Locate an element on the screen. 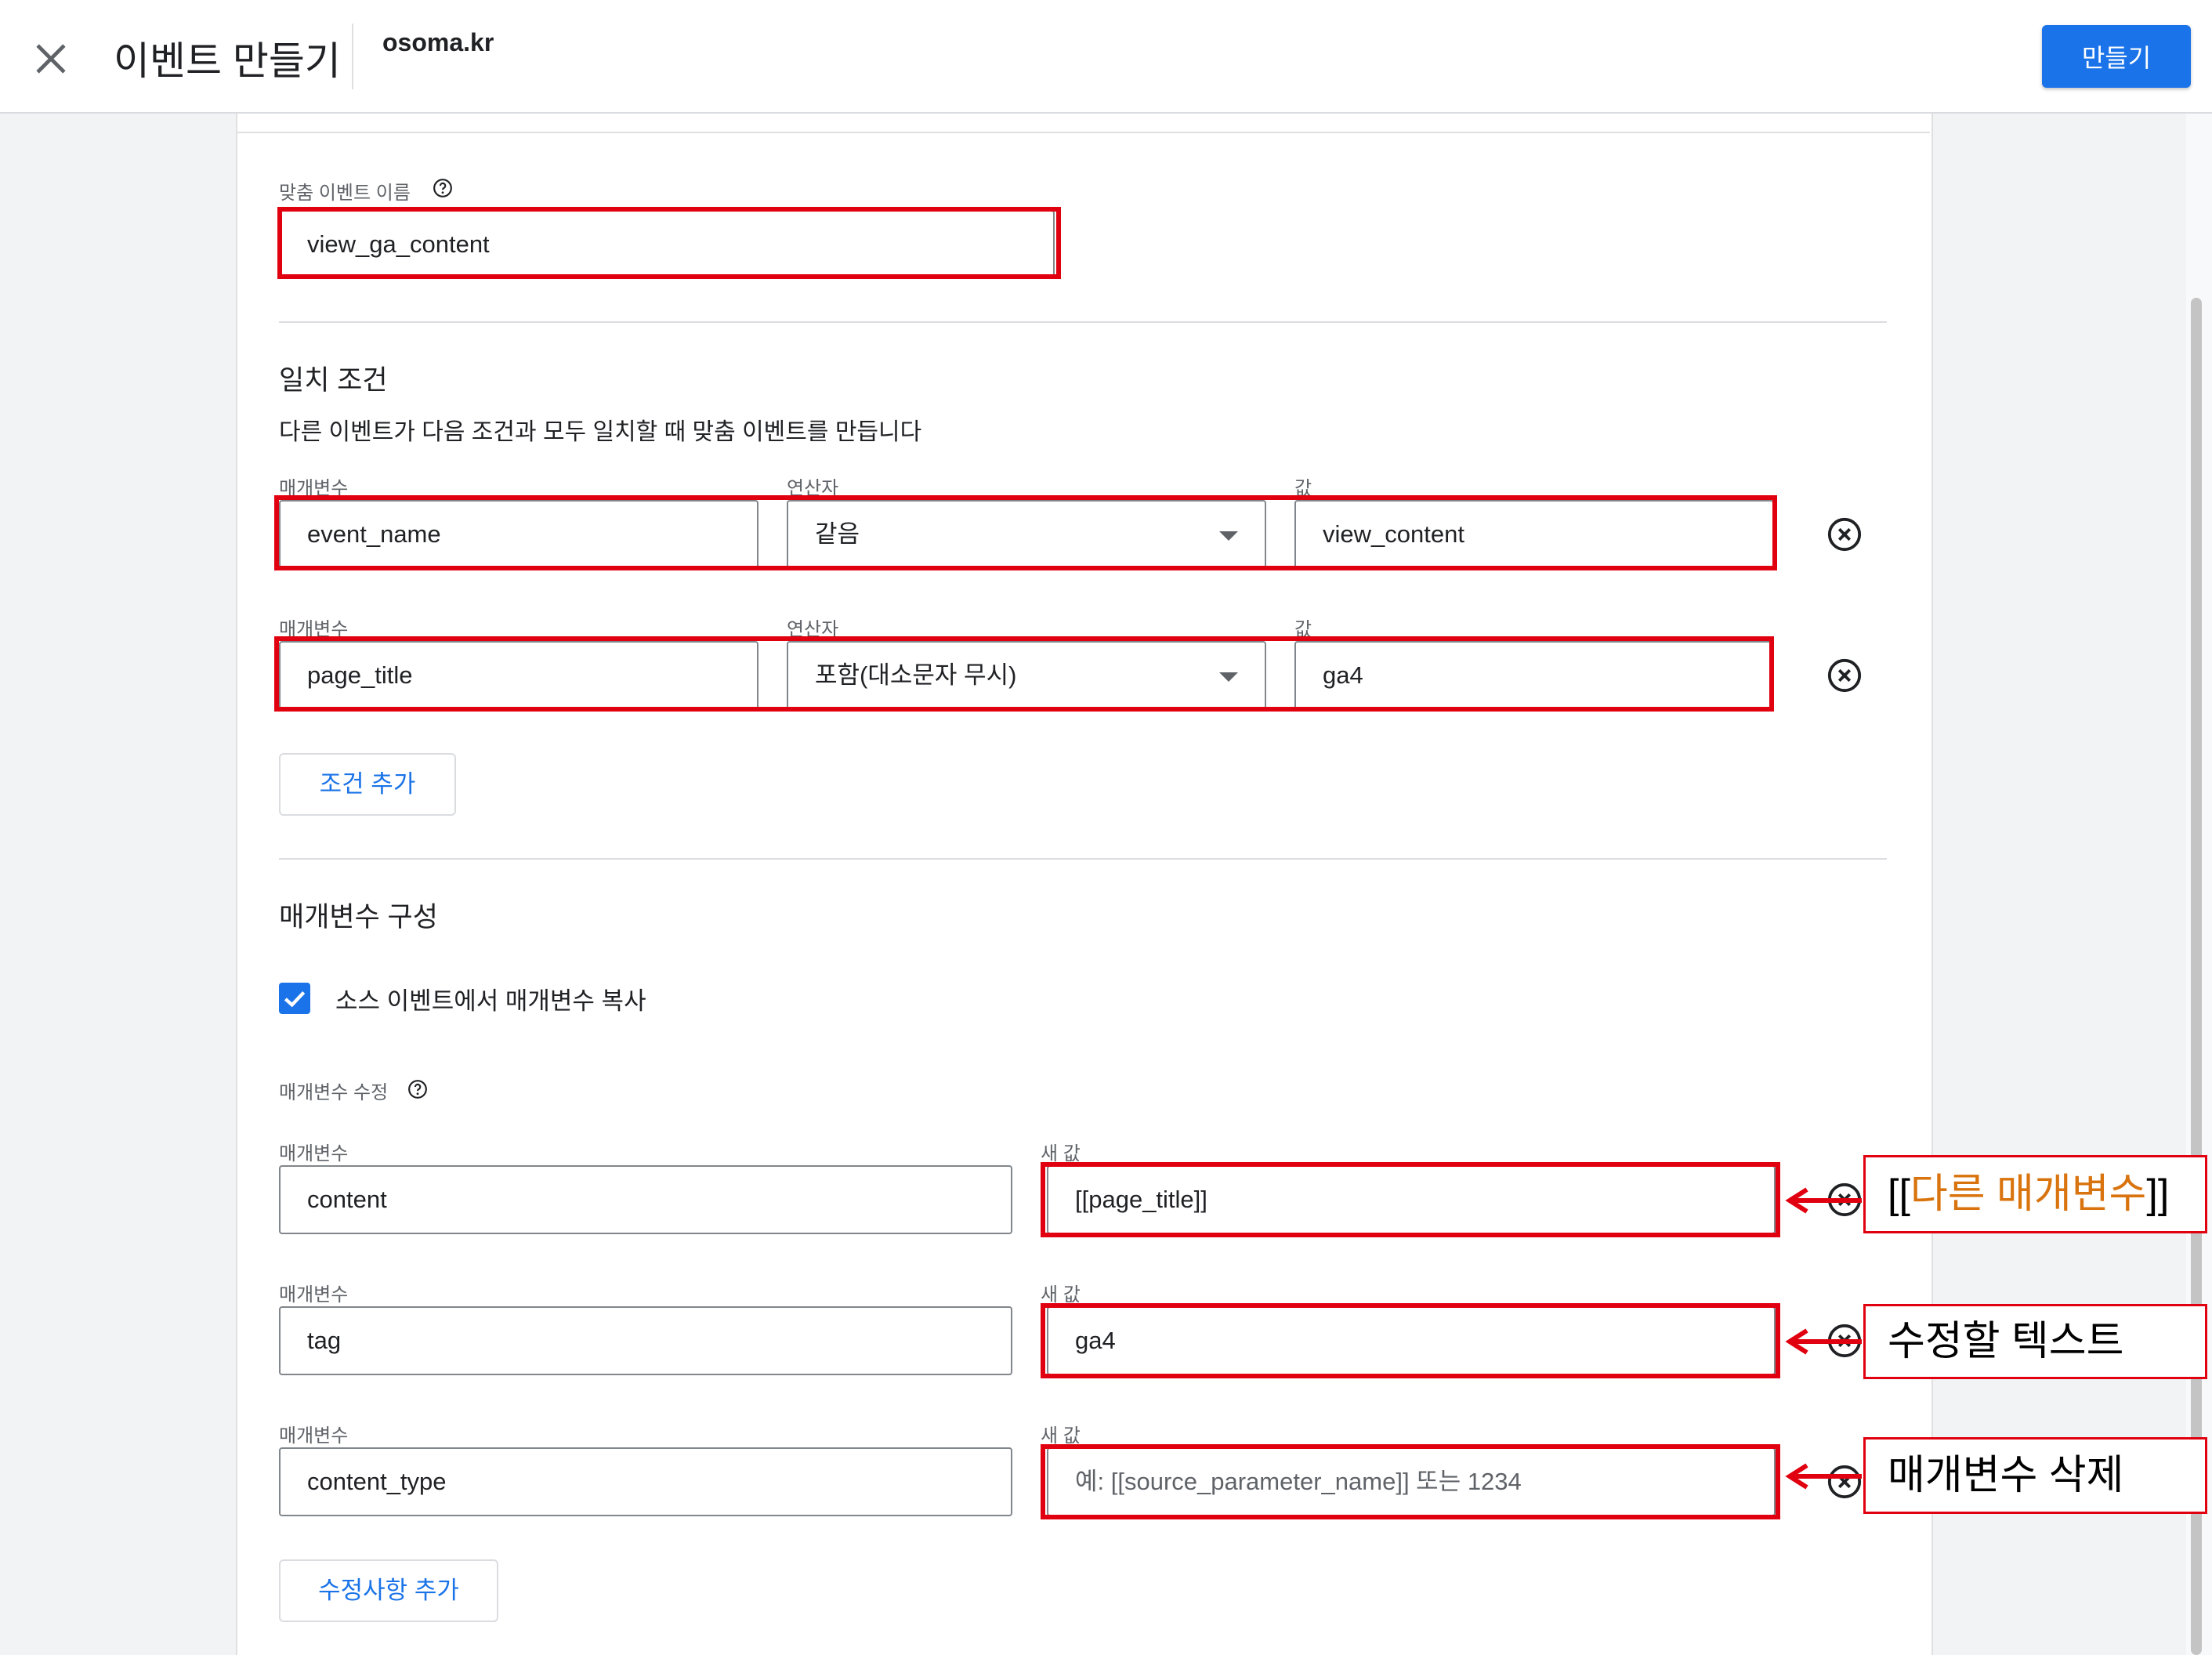 The width and height of the screenshot is (2212, 1655). condition-value-input: ga4 is located at coordinates (1534, 675).